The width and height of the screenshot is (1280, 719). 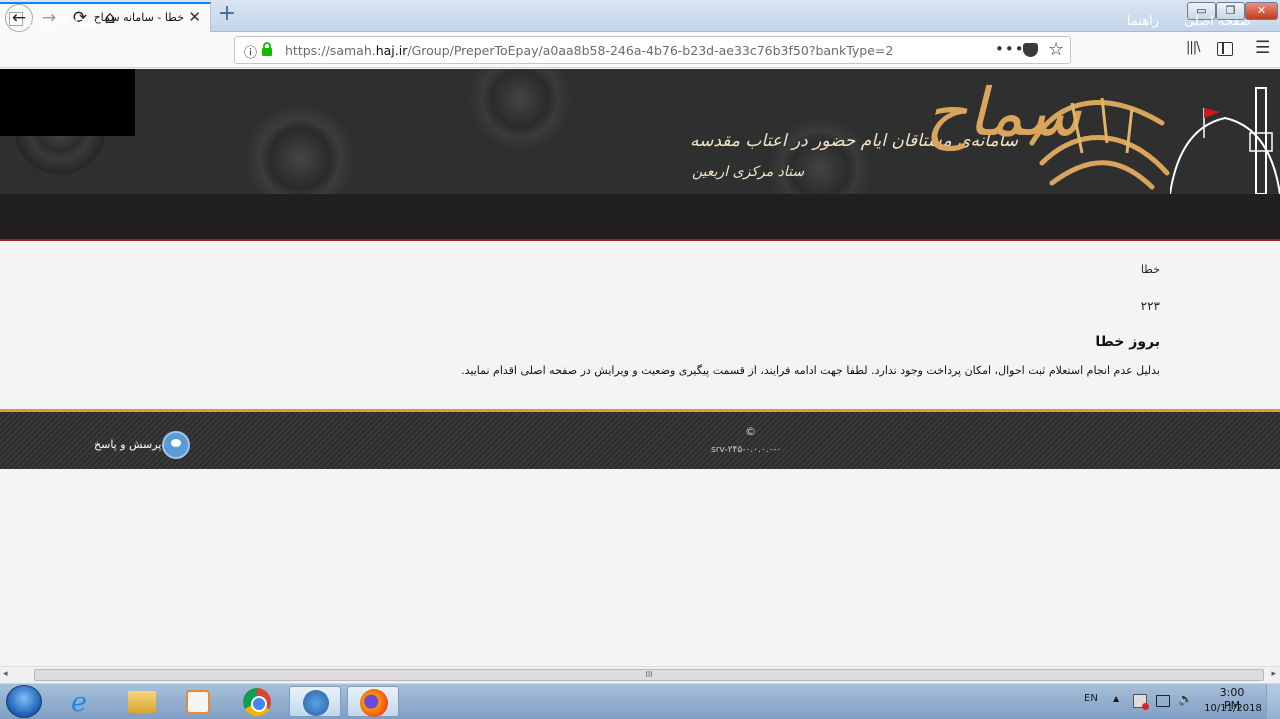 I want to click on media-player-icon, so click(x=198, y=702).